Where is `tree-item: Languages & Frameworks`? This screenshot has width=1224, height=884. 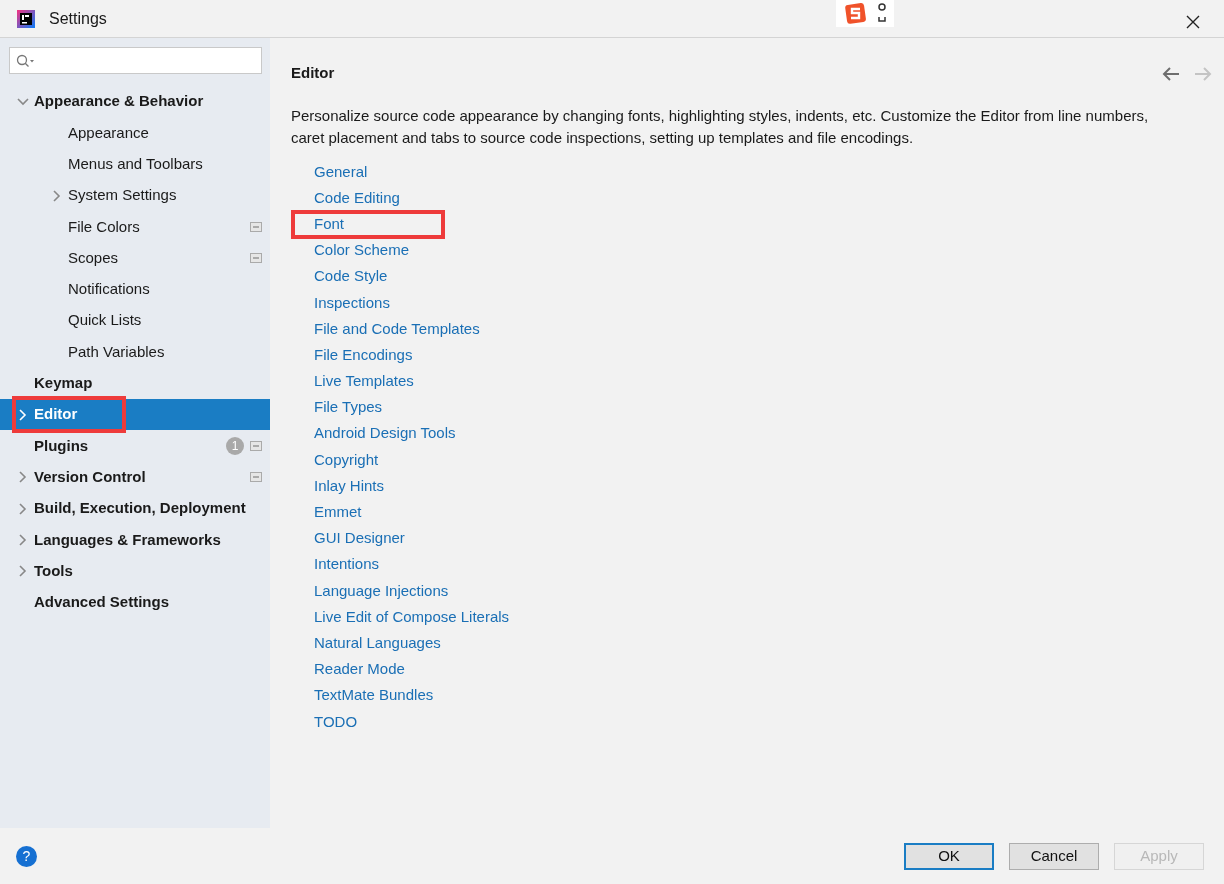
tree-item: Languages & Frameworks is located at coordinates (135, 540).